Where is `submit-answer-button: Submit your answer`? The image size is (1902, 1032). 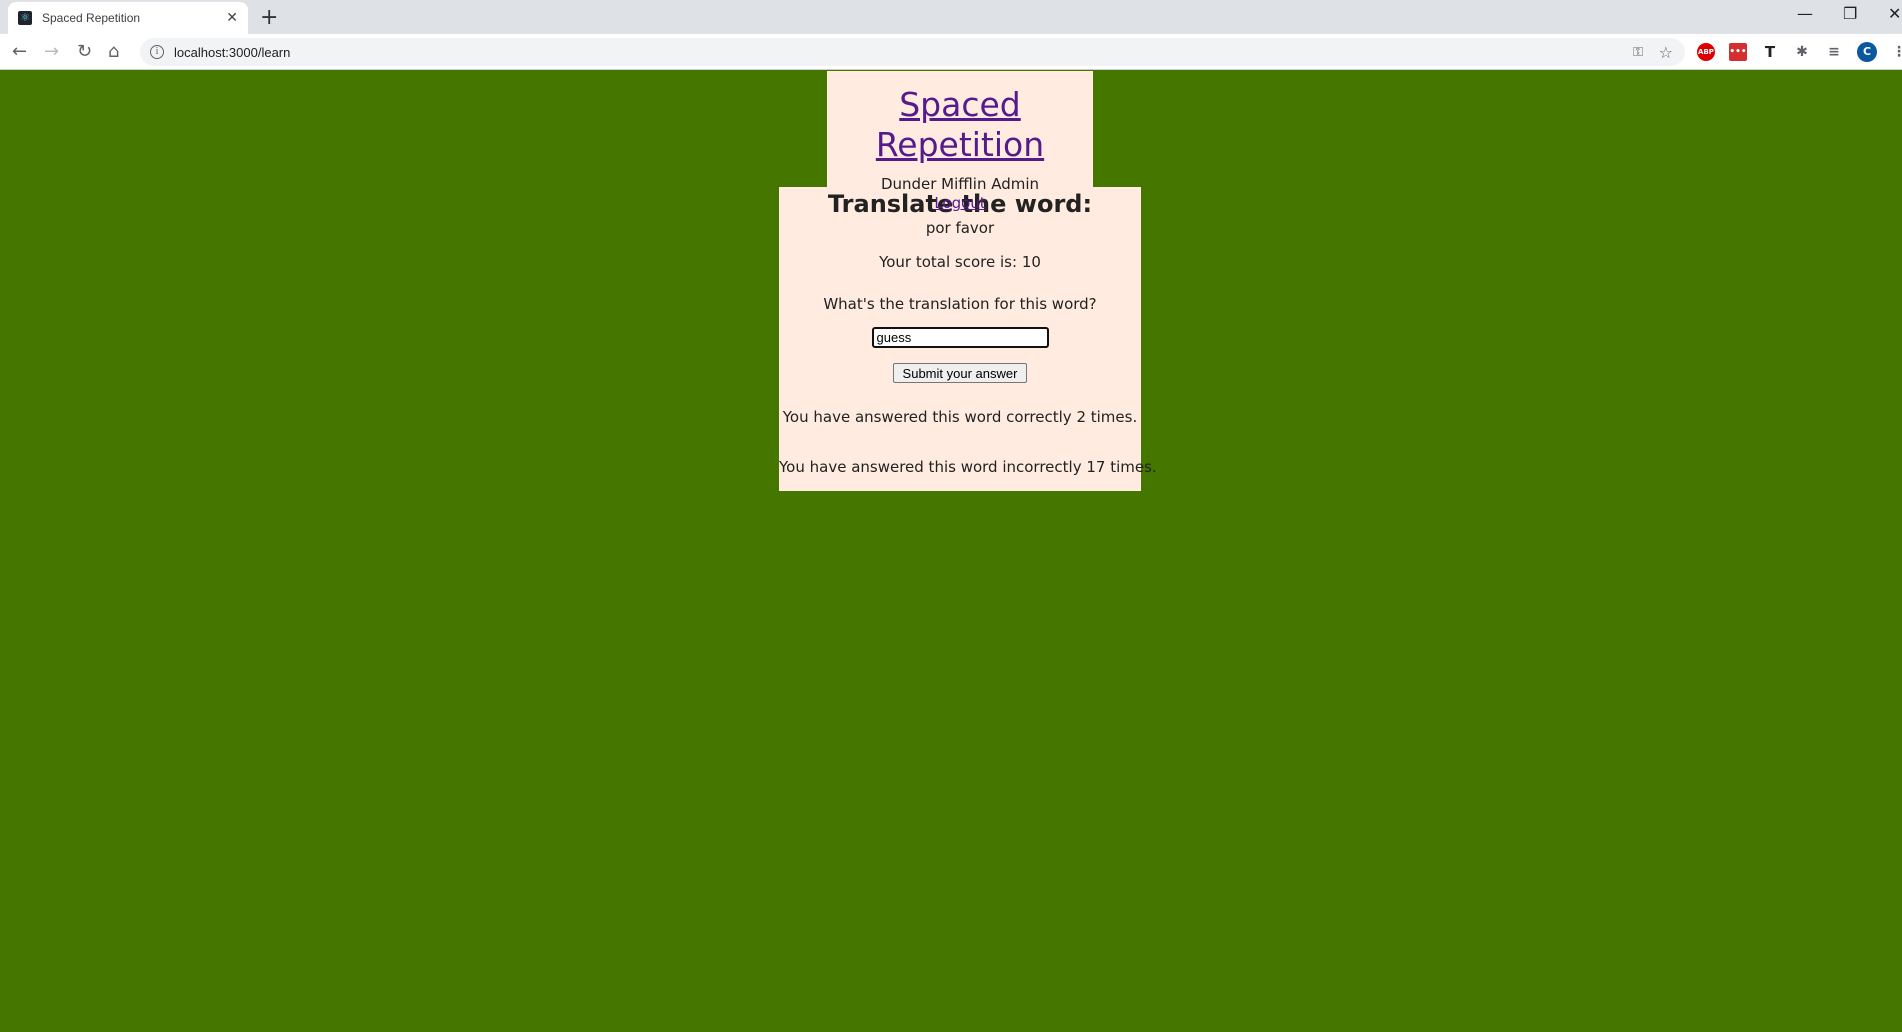
submit-answer-button: Submit your answer is located at coordinates (960, 373).